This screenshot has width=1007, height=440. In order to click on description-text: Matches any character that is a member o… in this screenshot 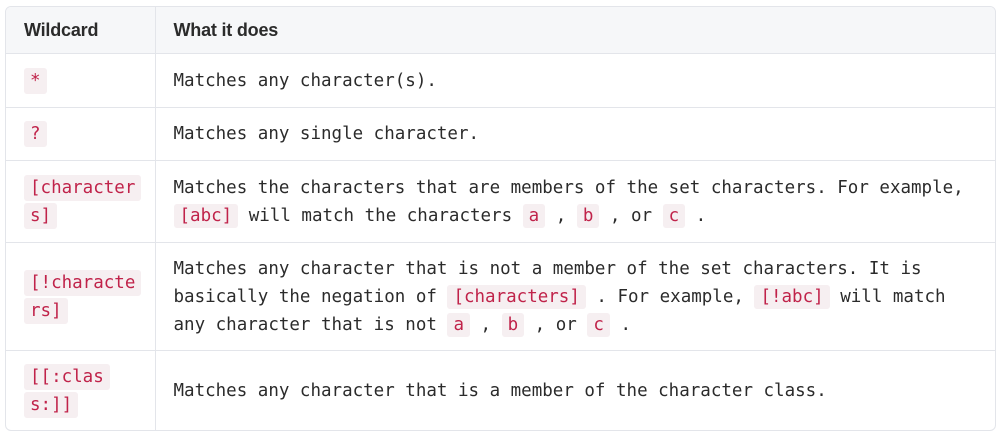, I will do `click(500, 390)`.